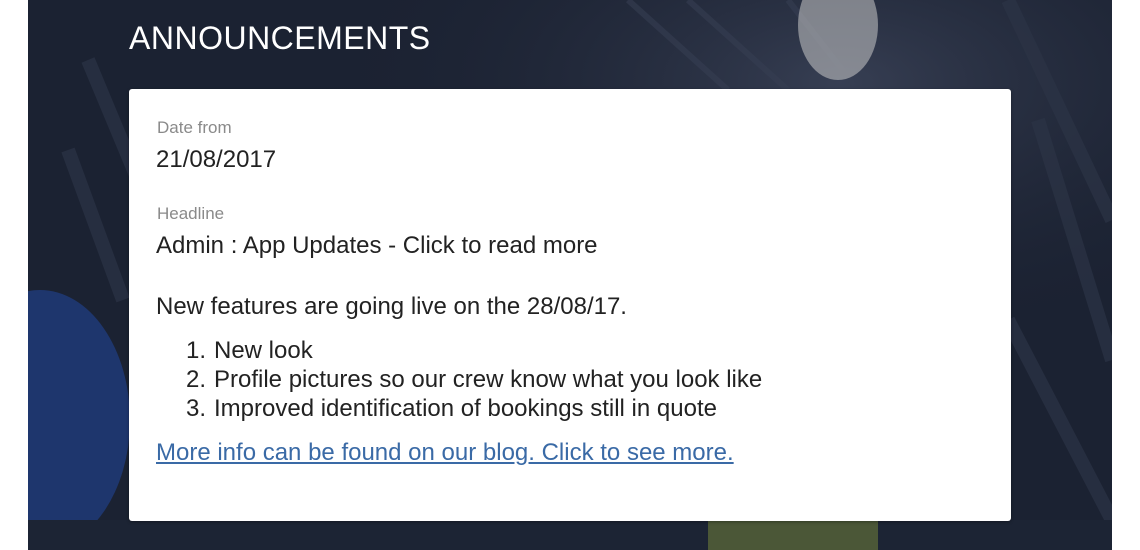 This screenshot has height=550, width=1140. What do you see at coordinates (194, 127) in the screenshot?
I see `date-from-label: Date from` at bounding box center [194, 127].